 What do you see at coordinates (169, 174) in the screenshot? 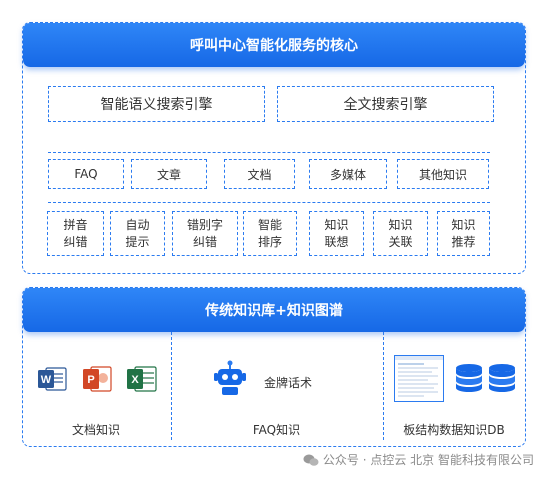
I see `type-article-box: 文章` at bounding box center [169, 174].